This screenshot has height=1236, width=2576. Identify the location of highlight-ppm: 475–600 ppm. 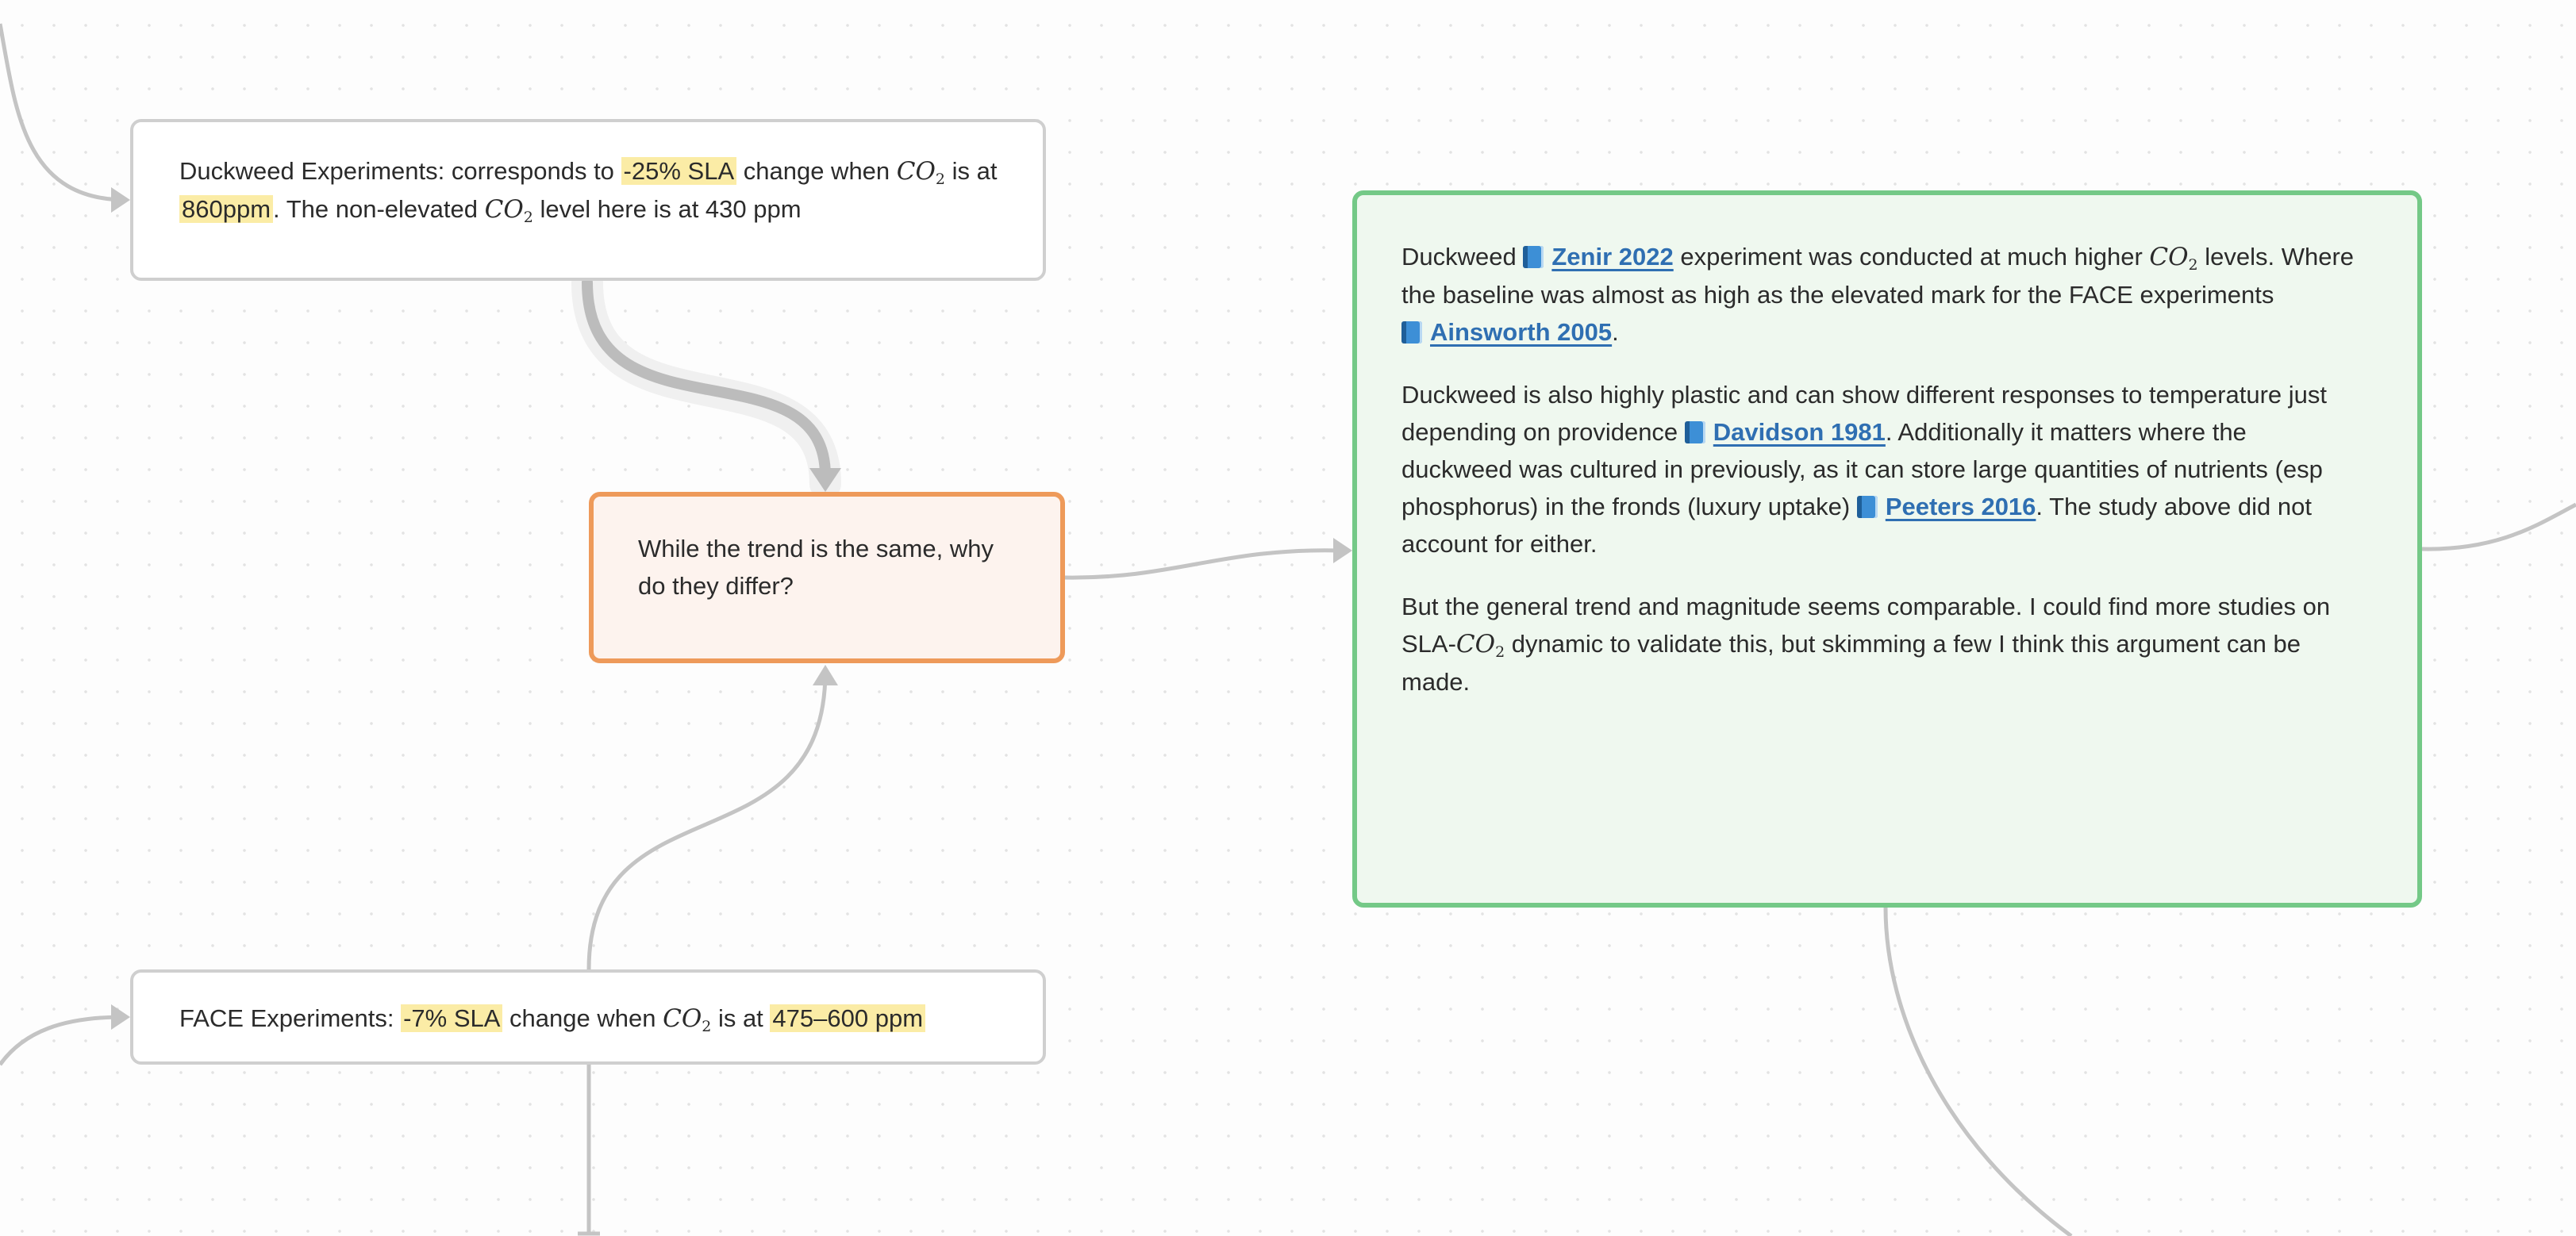
(848, 1018).